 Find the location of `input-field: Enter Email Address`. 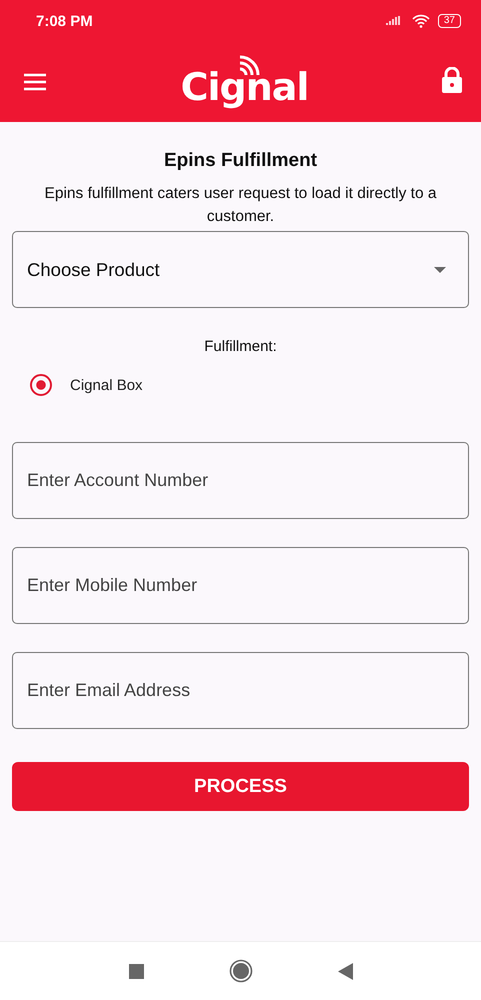

input-field: Enter Email Address is located at coordinates (240, 690).